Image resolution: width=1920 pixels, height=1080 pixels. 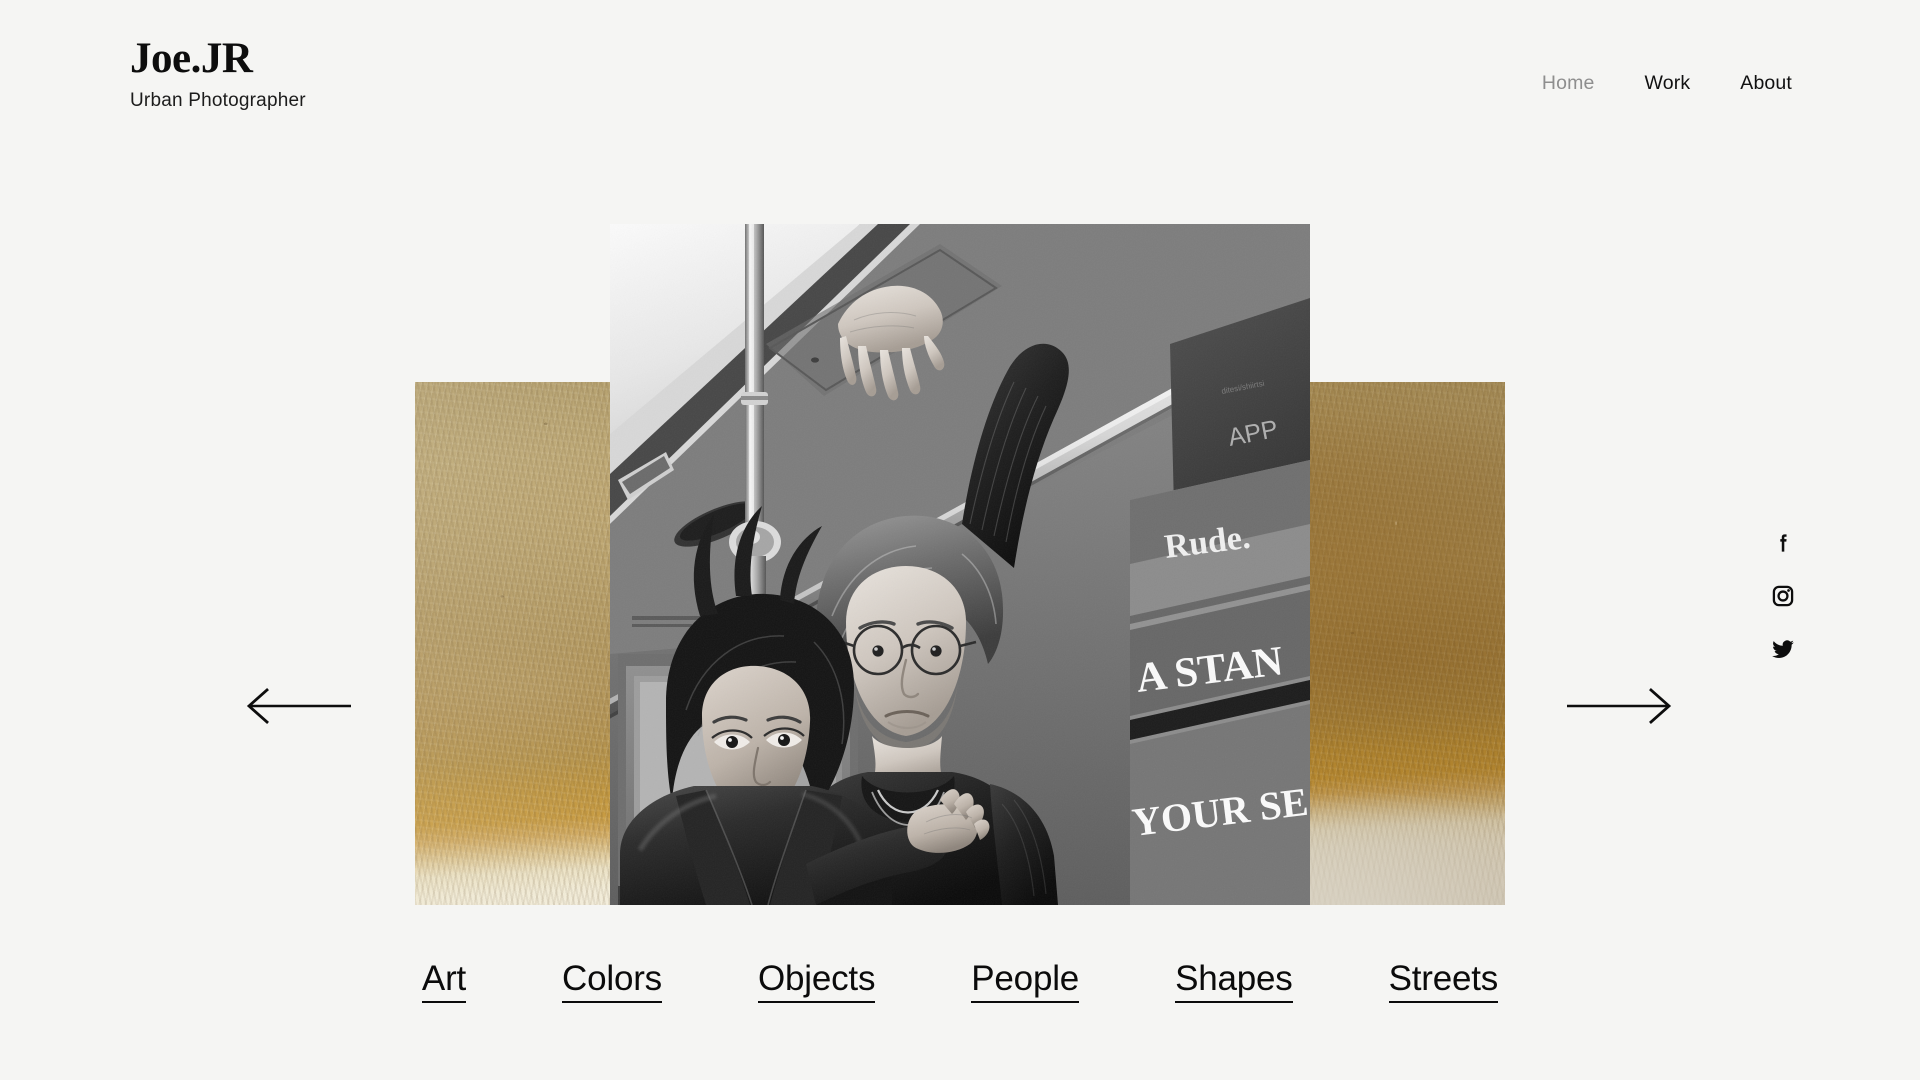 I want to click on social-link-instagram, so click(x=1783, y=596).